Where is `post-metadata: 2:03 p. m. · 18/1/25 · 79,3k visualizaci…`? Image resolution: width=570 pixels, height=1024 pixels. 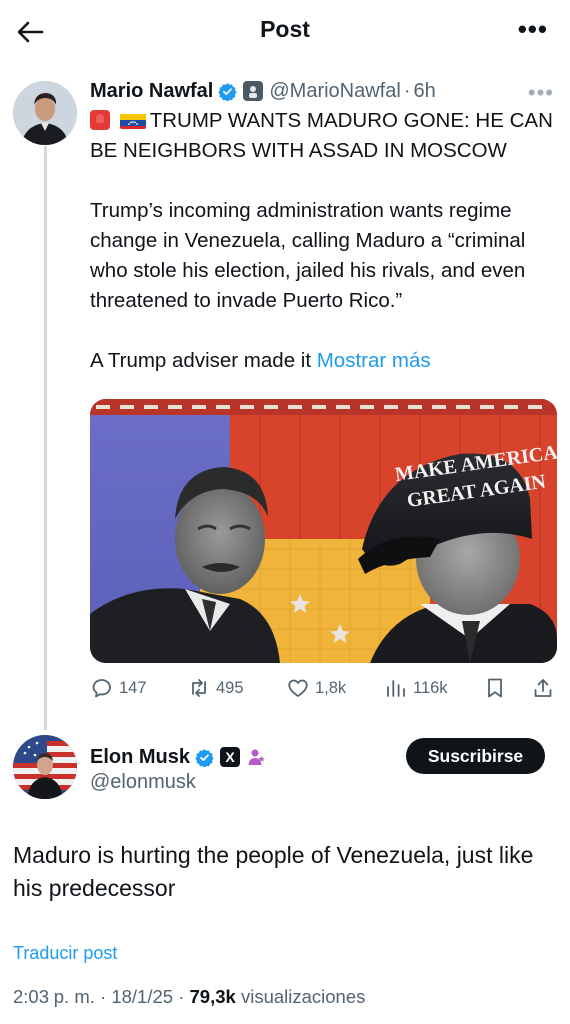 post-metadata: 2:03 p. m. · 18/1/25 · 79,3k visualizaci… is located at coordinates (189, 997).